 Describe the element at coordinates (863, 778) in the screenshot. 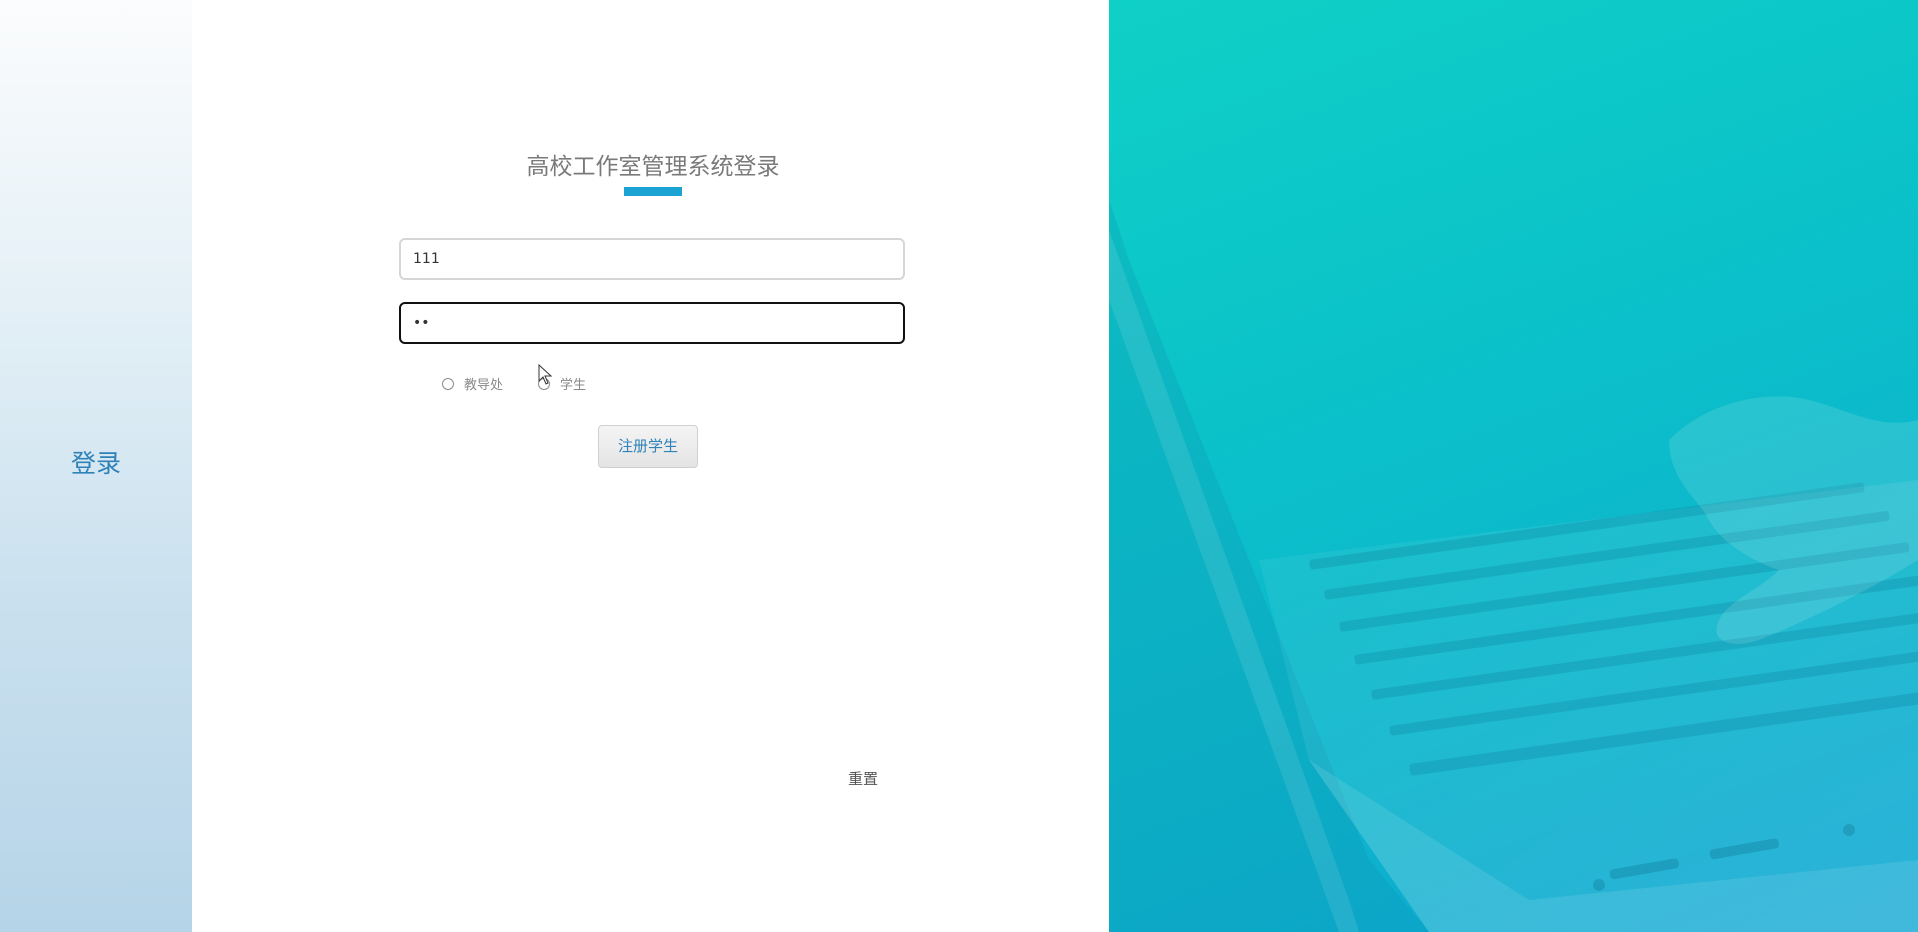

I see `reset-button: 重置` at that location.